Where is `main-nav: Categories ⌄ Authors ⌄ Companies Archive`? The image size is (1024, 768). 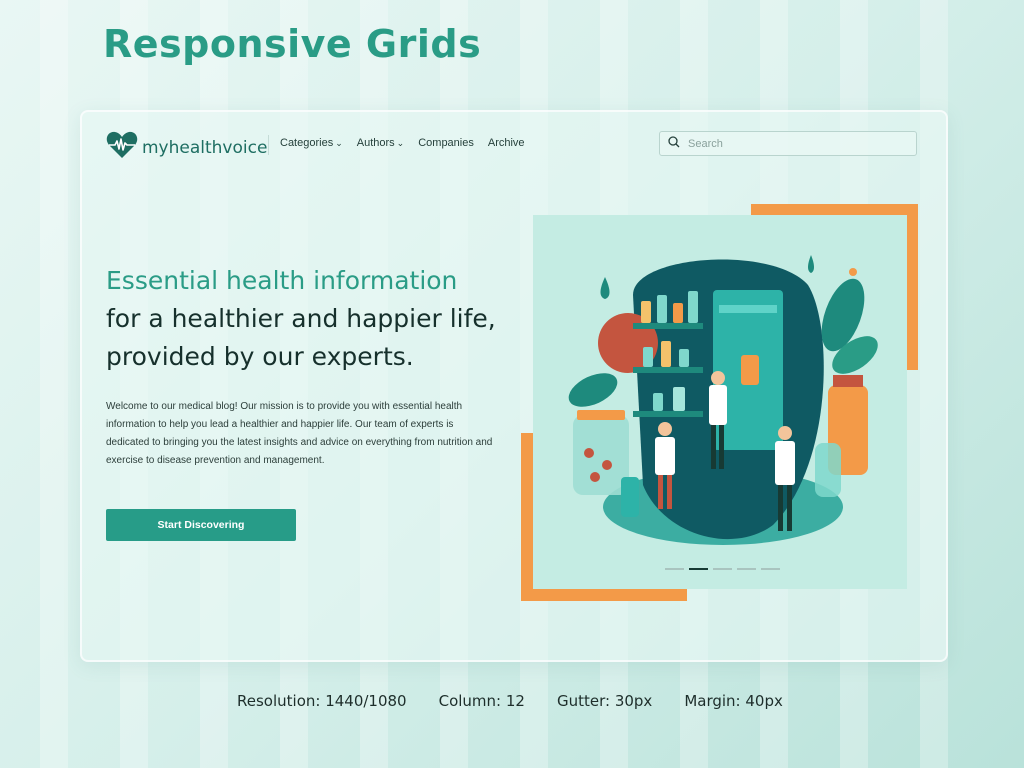
main-nav: Categories ⌄ Authors ⌄ Companies Archive is located at coordinates (402, 143).